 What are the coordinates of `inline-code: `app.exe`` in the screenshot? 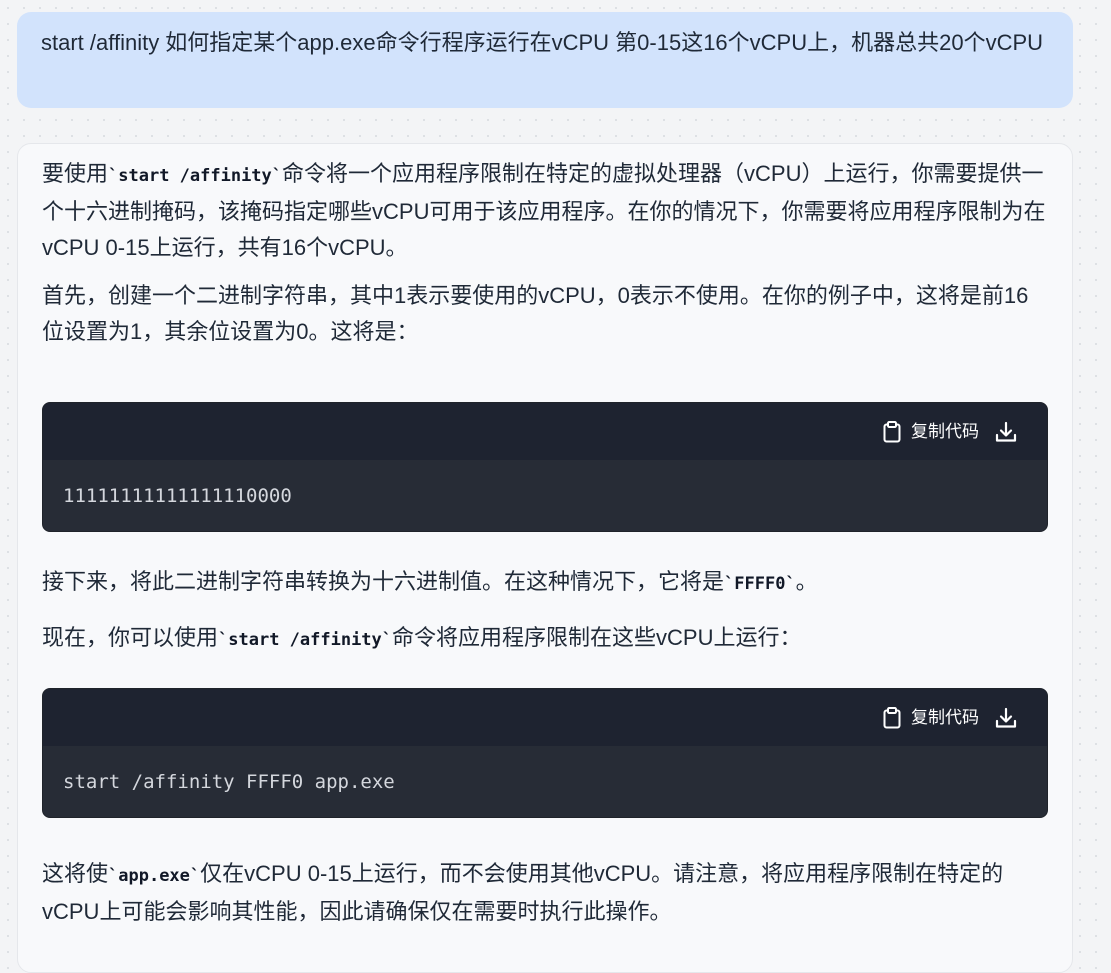 It's located at (154, 876).